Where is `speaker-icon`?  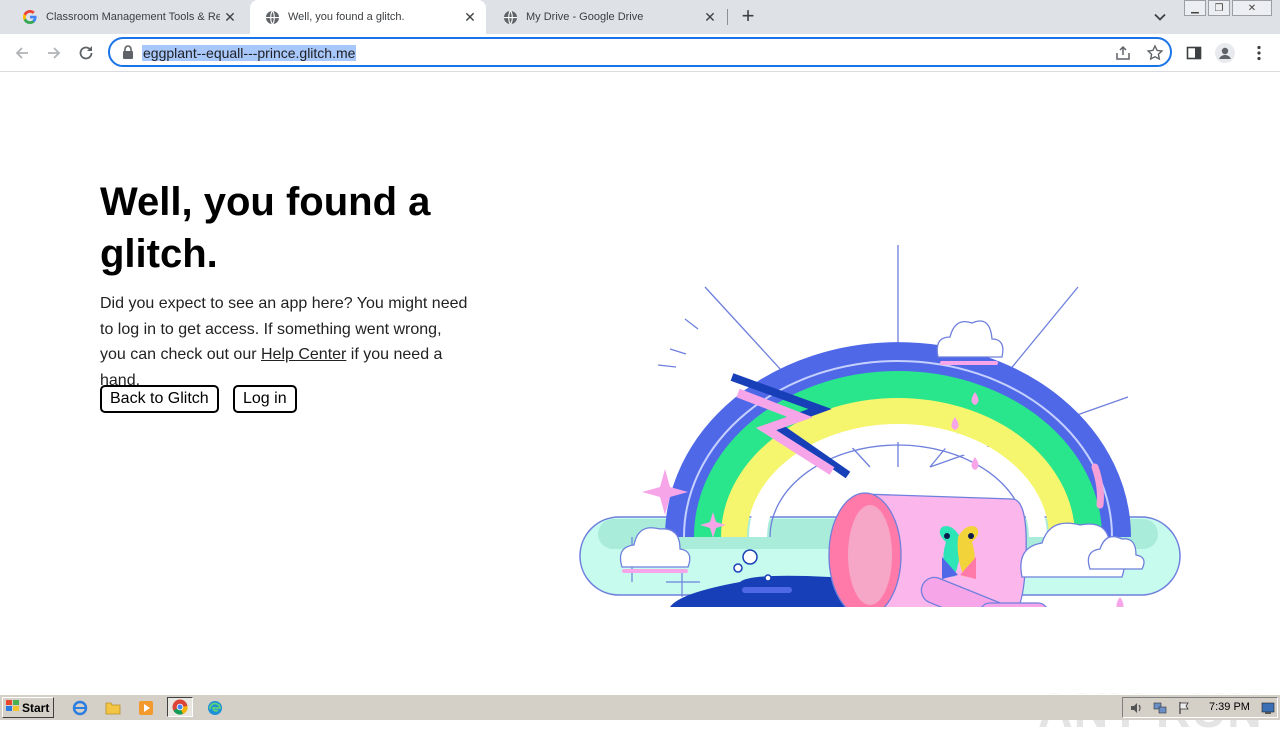 speaker-icon is located at coordinates (1136, 708).